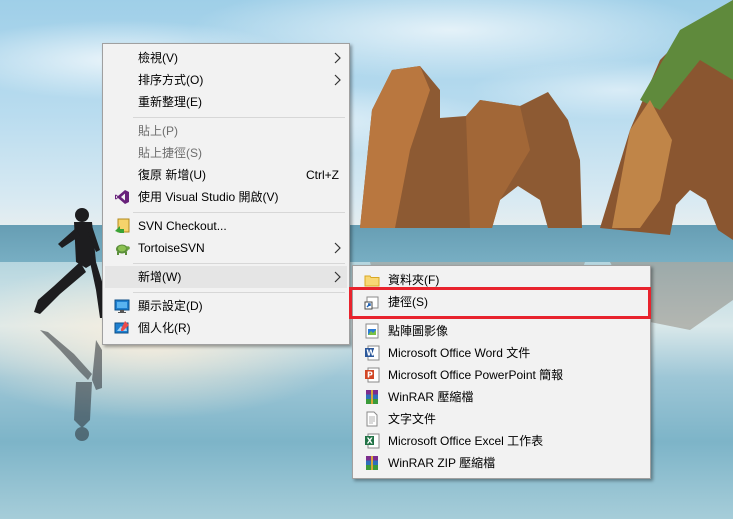 The height and width of the screenshot is (519, 733). I want to click on svn-checkout-icon, so click(122, 225).